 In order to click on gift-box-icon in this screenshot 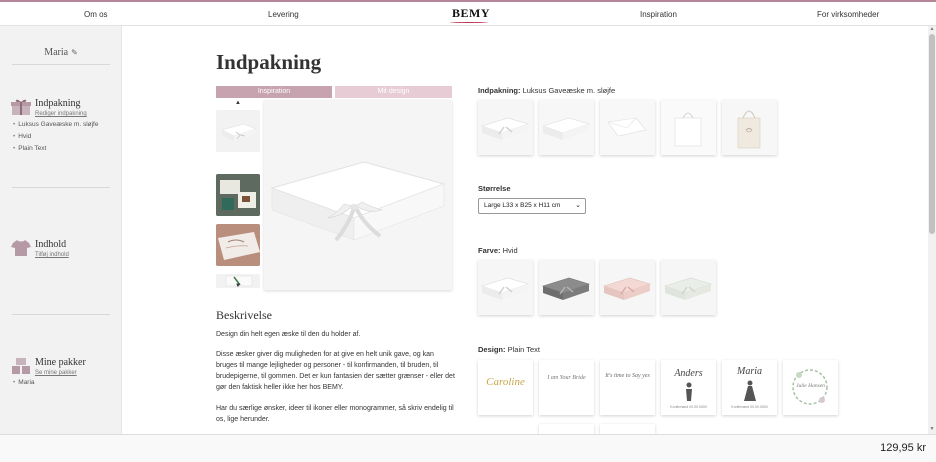, I will do `click(21, 107)`.